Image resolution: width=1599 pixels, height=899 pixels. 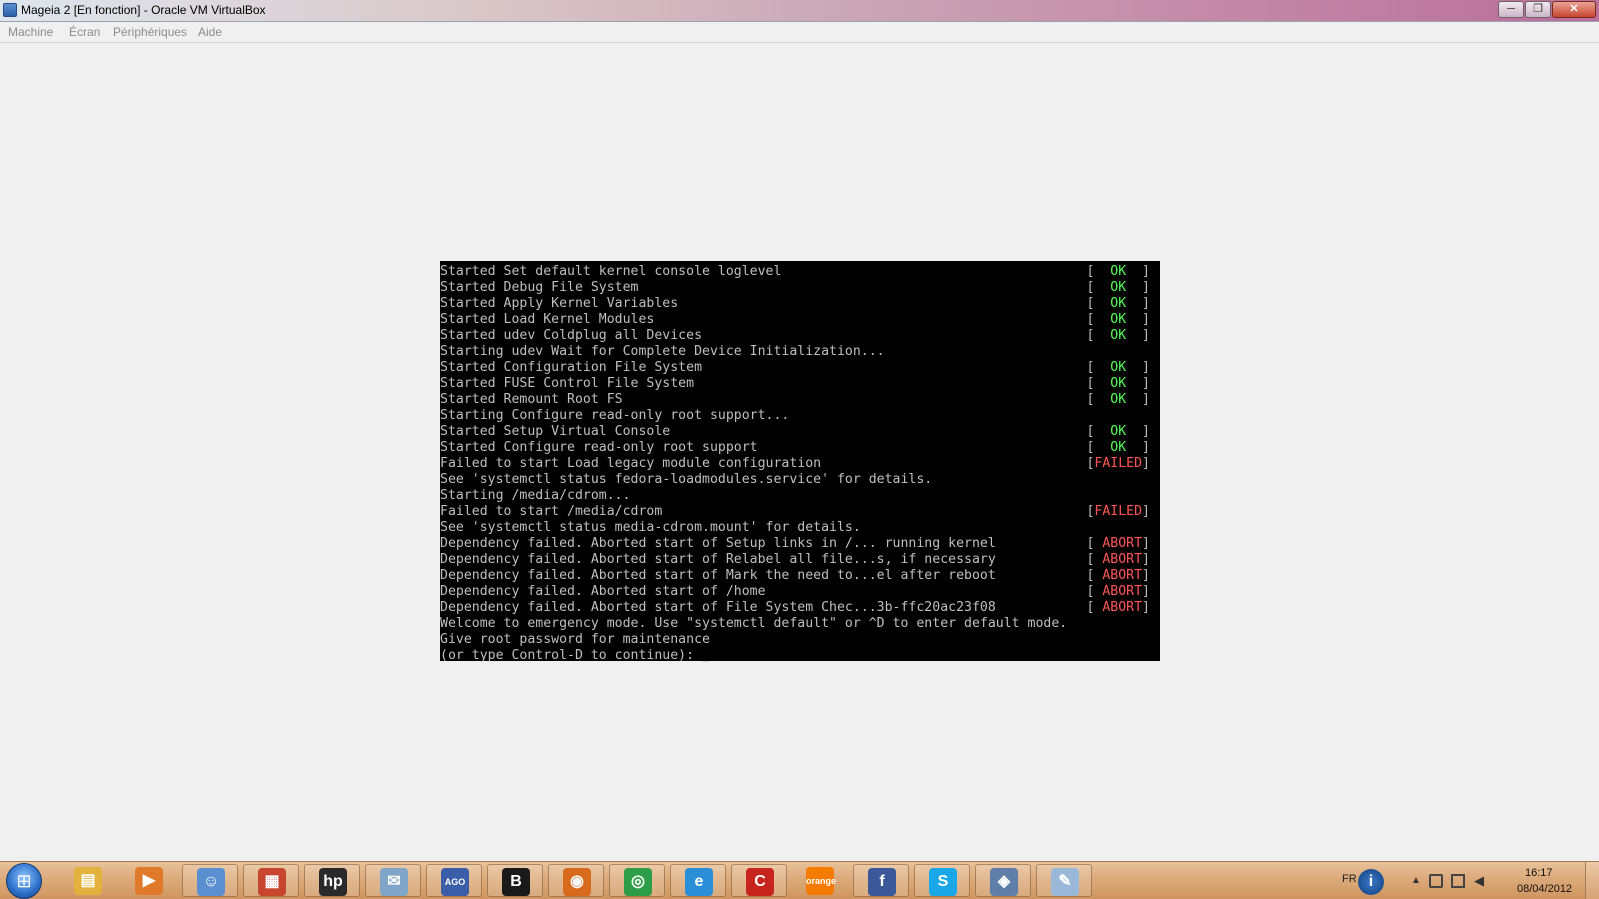 I want to click on maximize-button: ❐, so click(x=1538, y=9).